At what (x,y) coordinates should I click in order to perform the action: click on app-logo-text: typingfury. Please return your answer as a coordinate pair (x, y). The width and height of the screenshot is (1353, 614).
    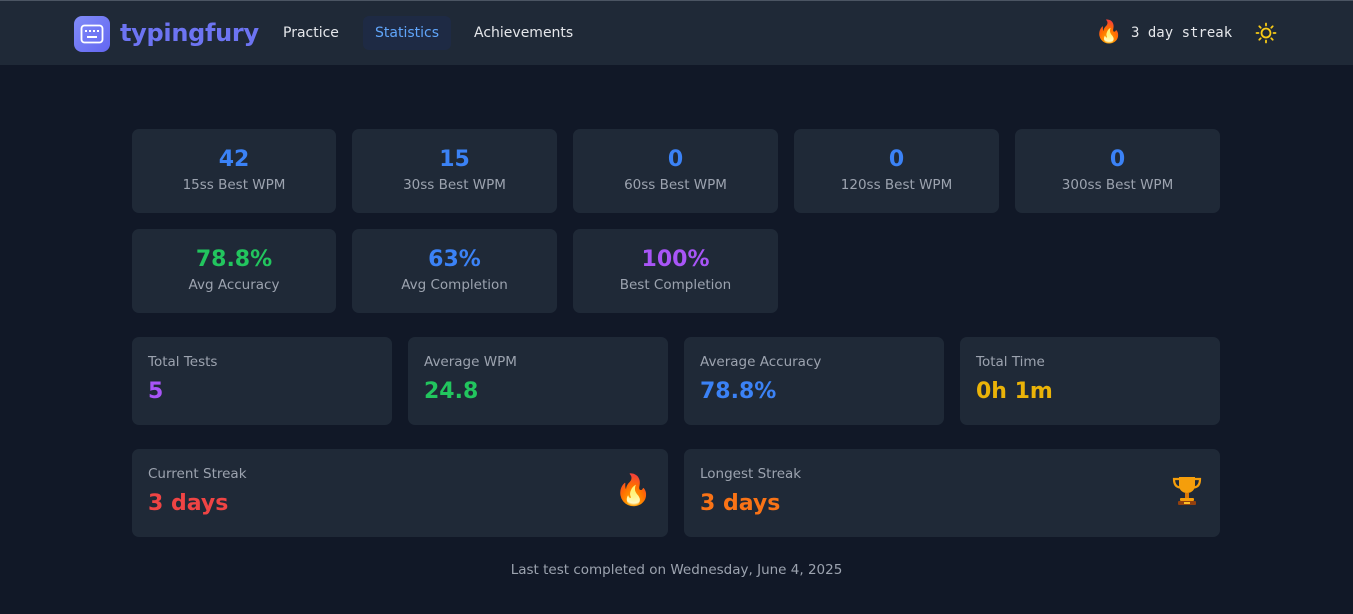
    Looking at the image, I should click on (189, 33).